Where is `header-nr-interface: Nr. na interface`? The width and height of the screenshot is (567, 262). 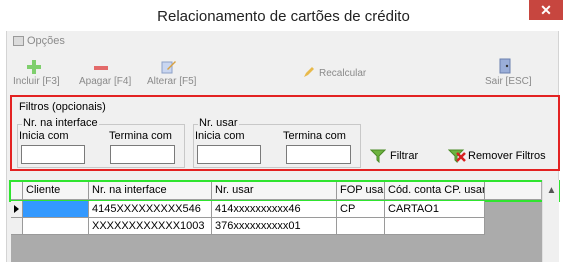 header-nr-interface: Nr. na interface is located at coordinates (150, 191).